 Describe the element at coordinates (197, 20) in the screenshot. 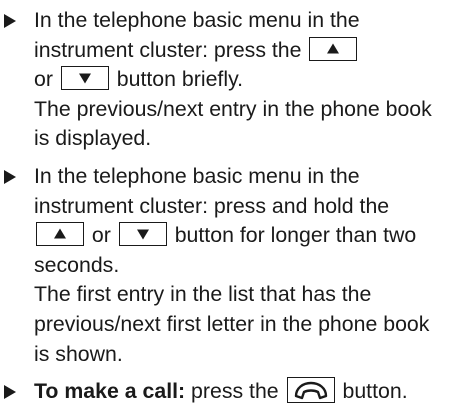

I see `step-1-line-1: In the telephone basic menu in the` at that location.